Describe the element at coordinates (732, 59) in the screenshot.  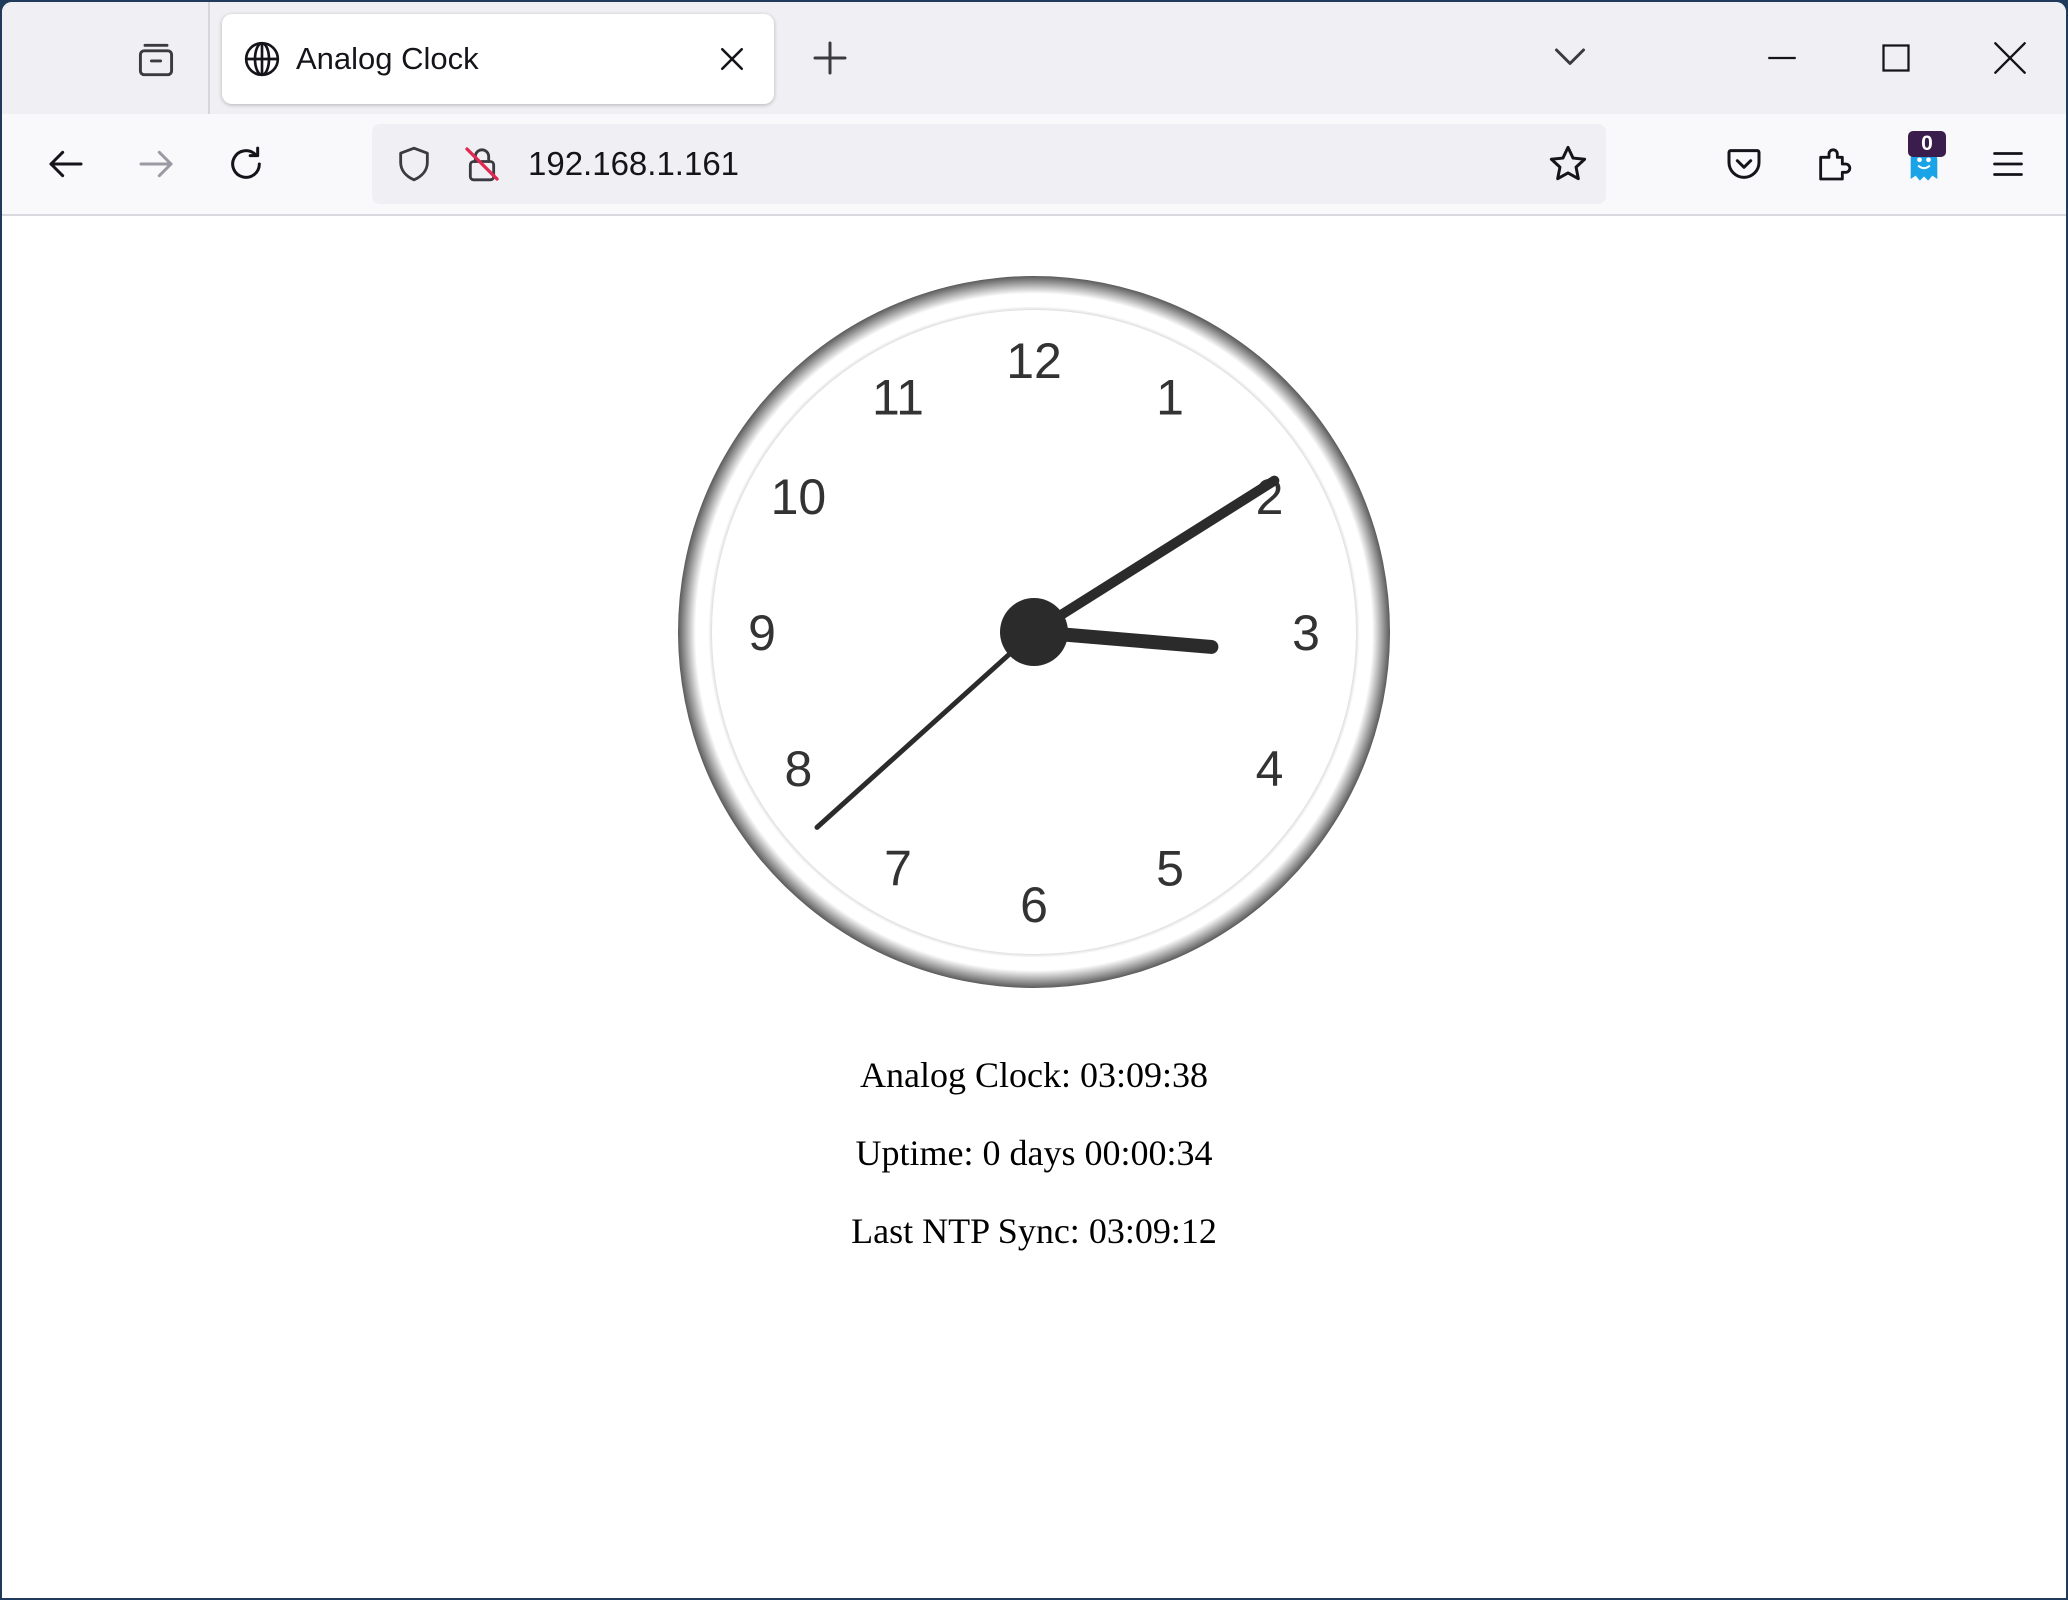
I see `close-tab-icon` at that location.